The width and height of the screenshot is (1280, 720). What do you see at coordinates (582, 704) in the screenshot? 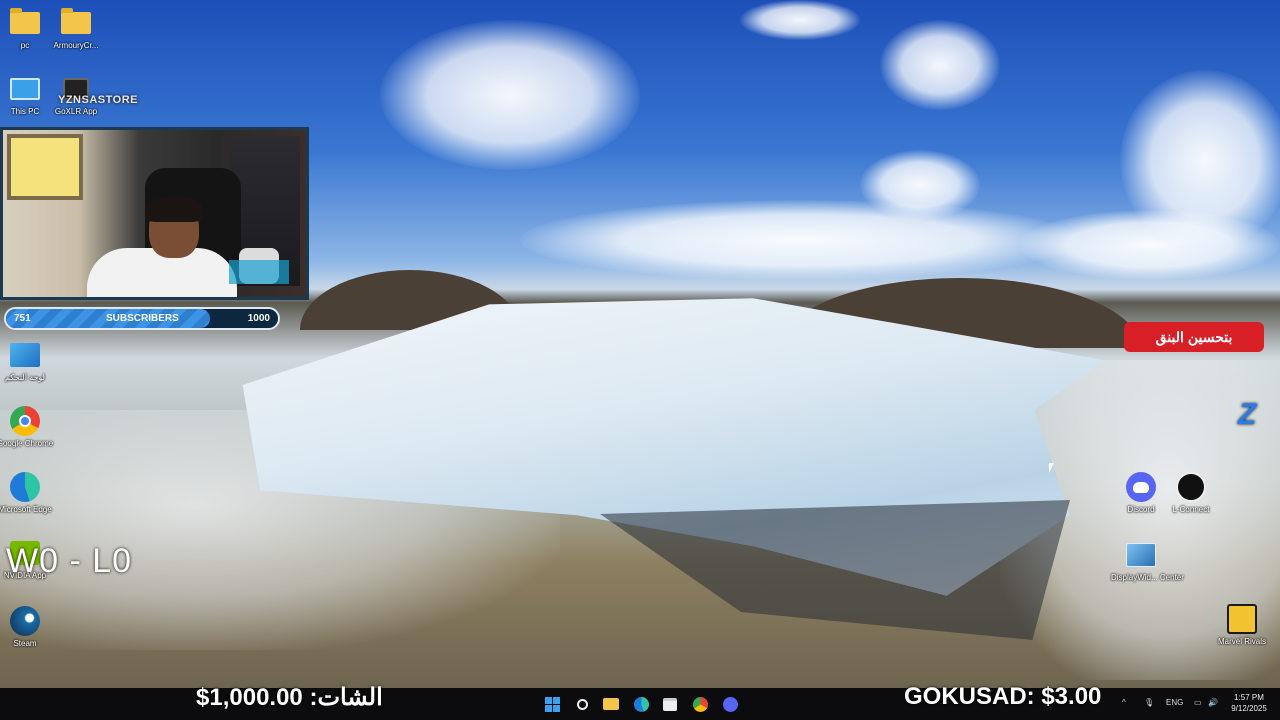
I see `search-icon` at bounding box center [582, 704].